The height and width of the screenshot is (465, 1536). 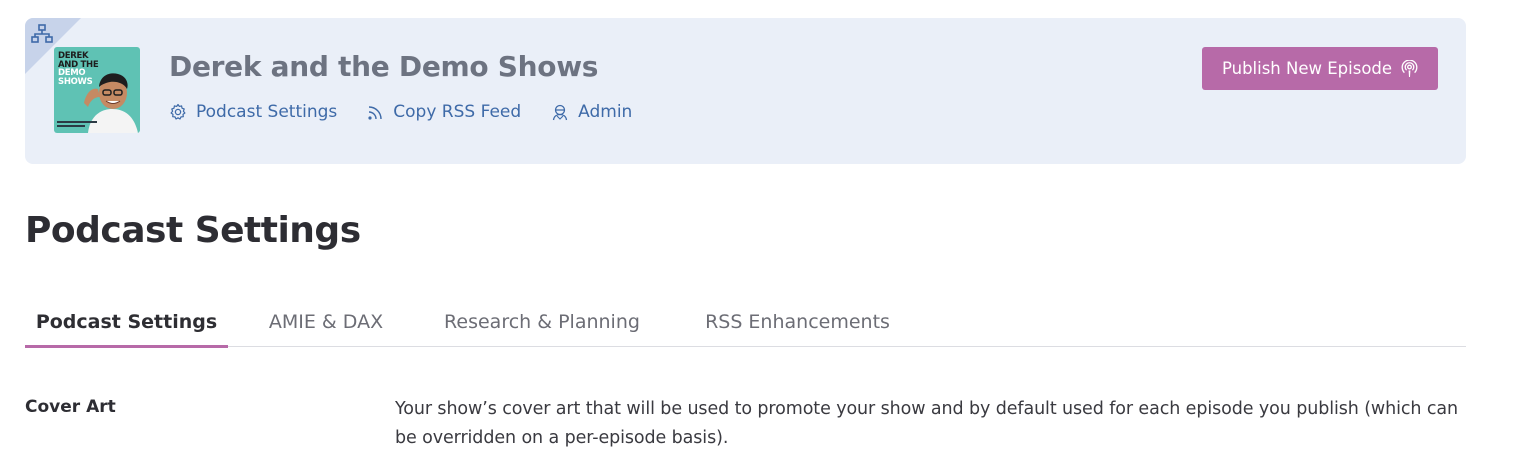 What do you see at coordinates (542, 321) in the screenshot?
I see `tab-research-planning: Research & Planning` at bounding box center [542, 321].